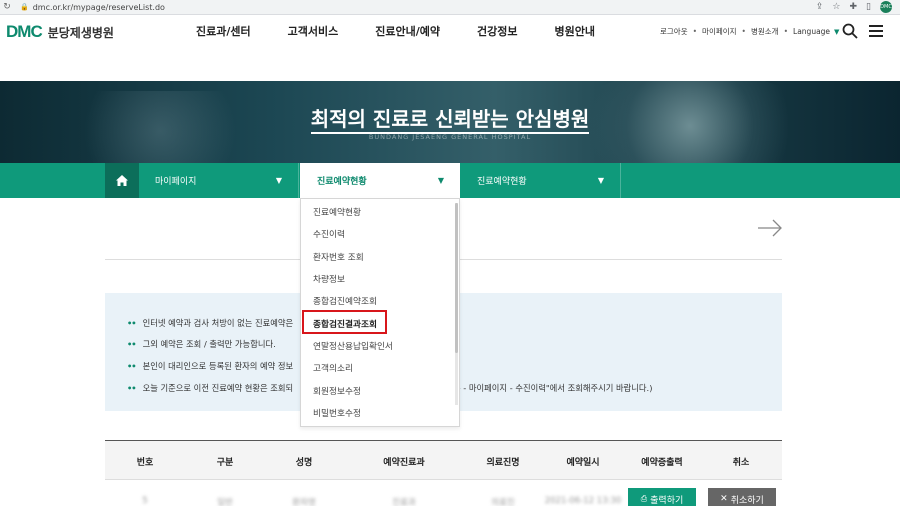 The width and height of the screenshot is (900, 506). I want to click on dropdown-item-reservation-status: 진료예약현황, so click(337, 211).